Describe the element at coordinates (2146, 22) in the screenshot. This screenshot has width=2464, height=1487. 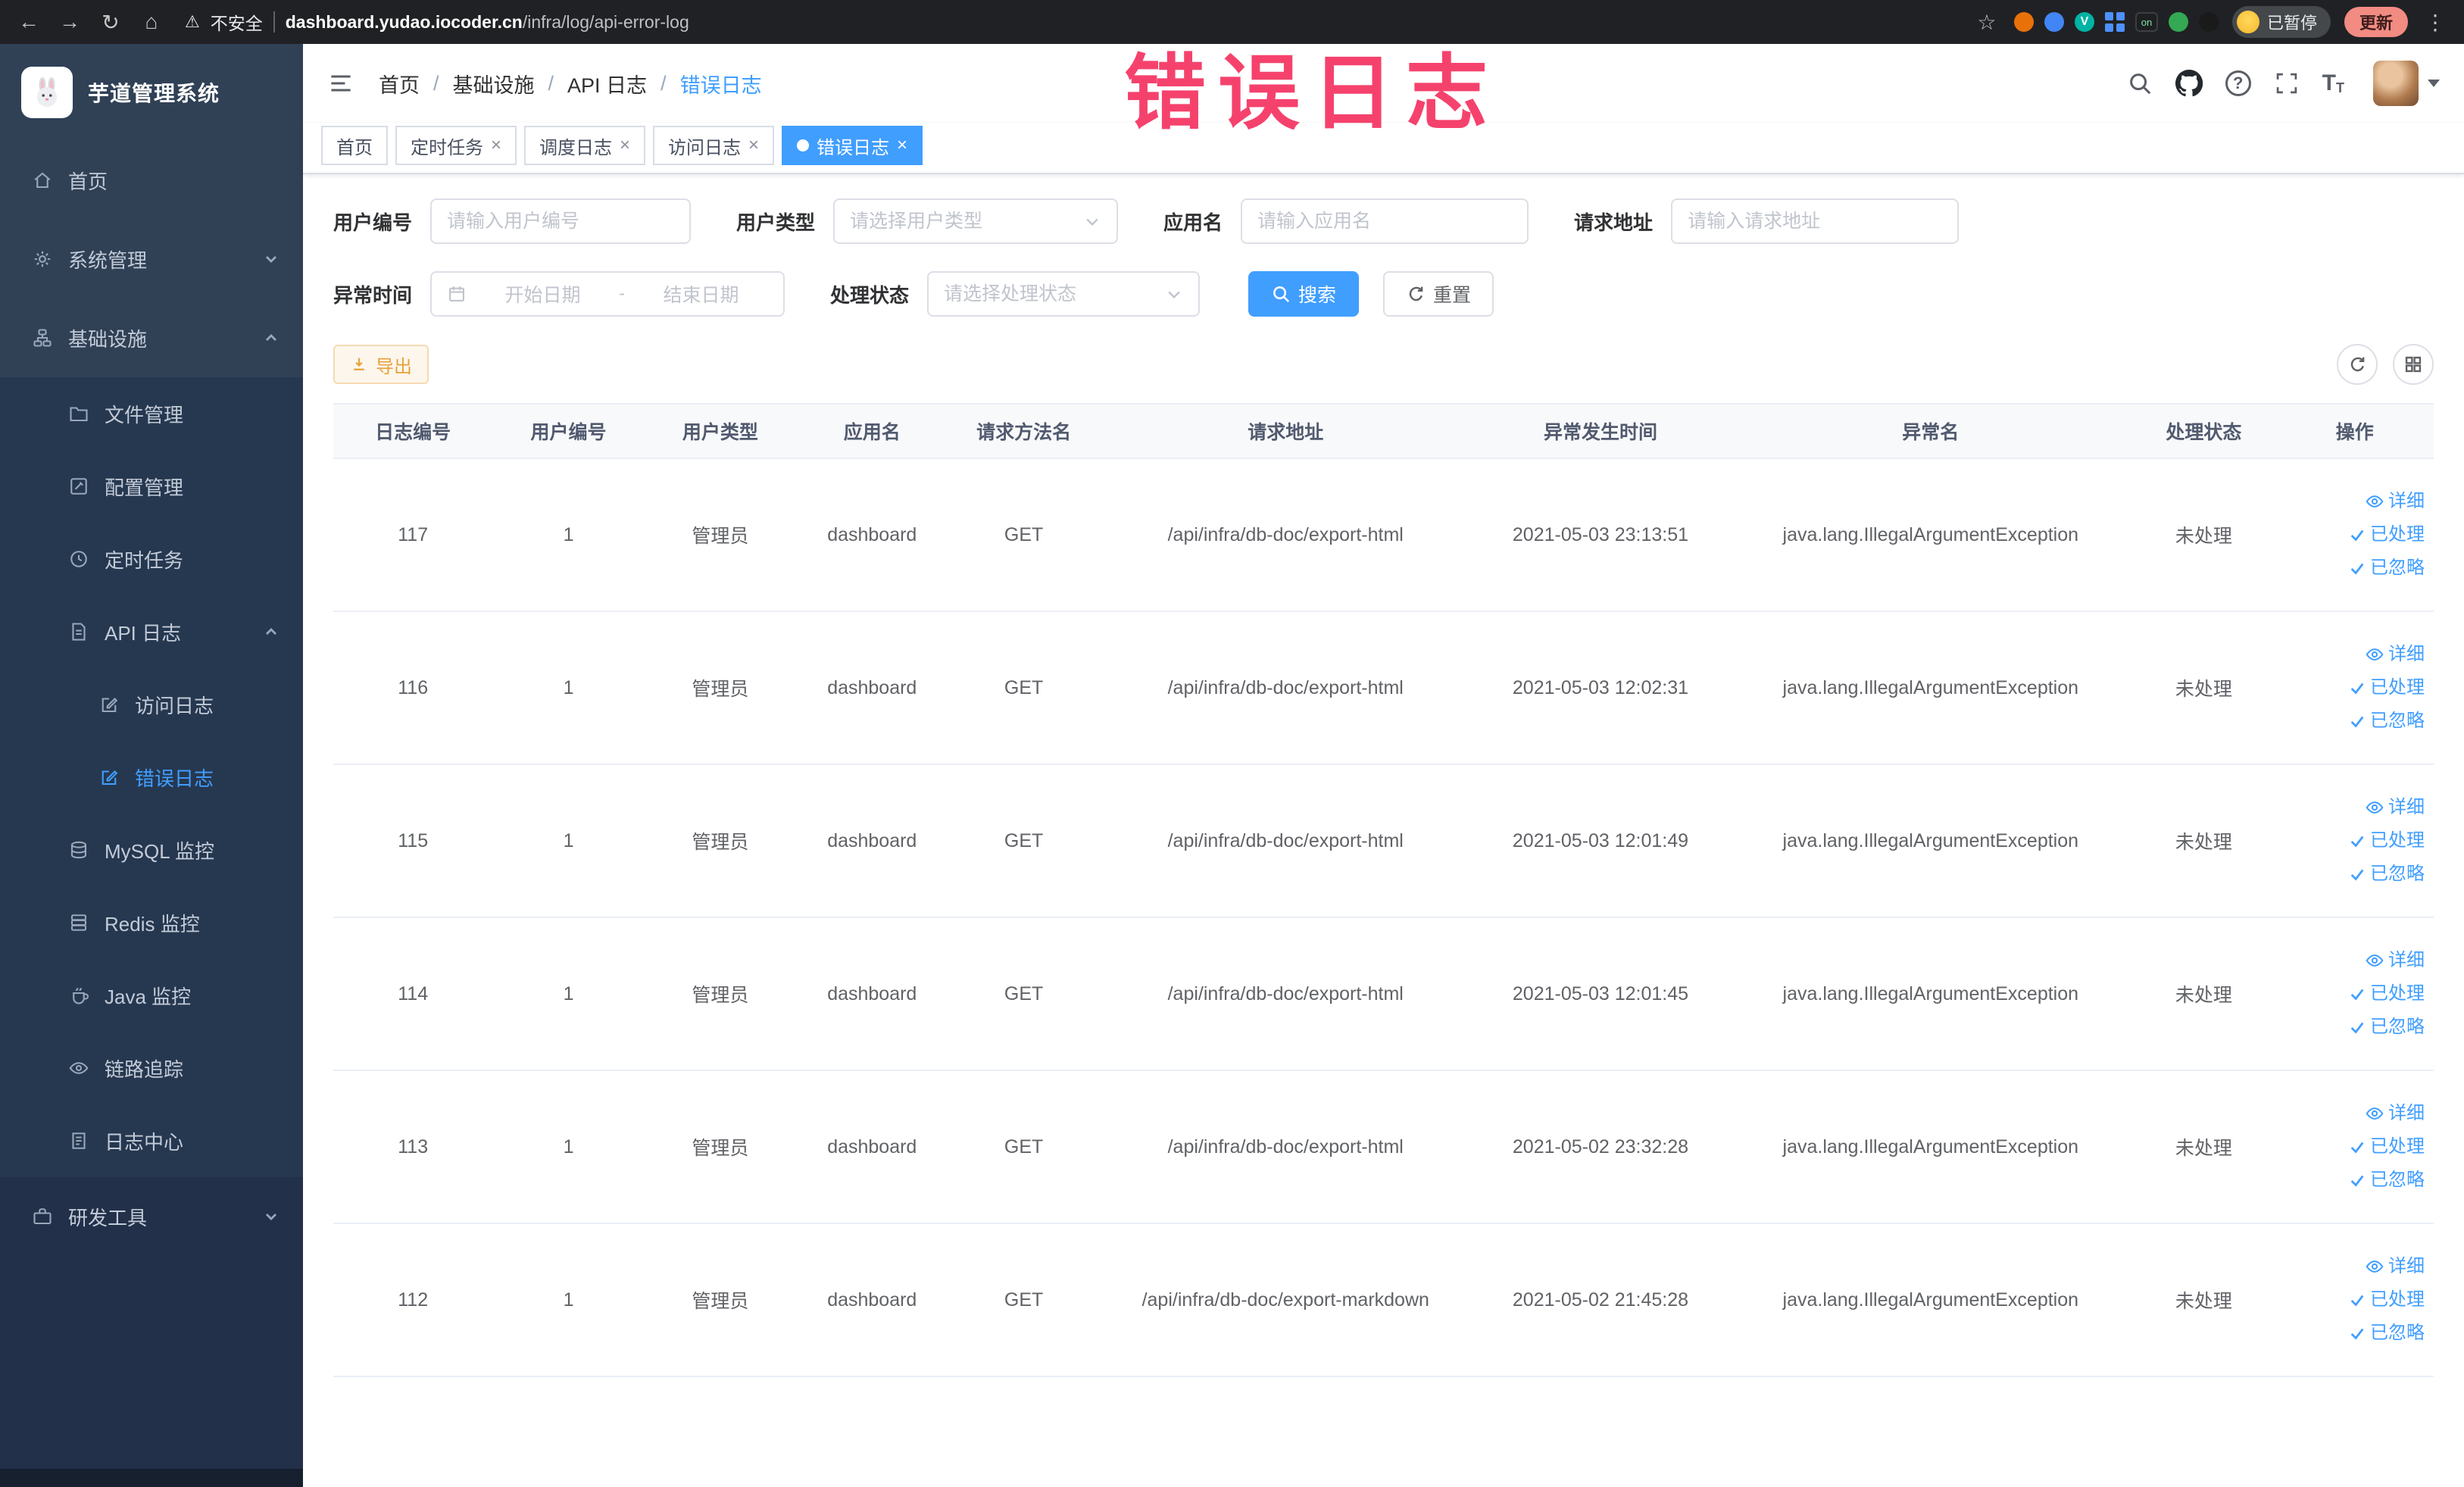
I see `extension-on-icon: on` at that location.